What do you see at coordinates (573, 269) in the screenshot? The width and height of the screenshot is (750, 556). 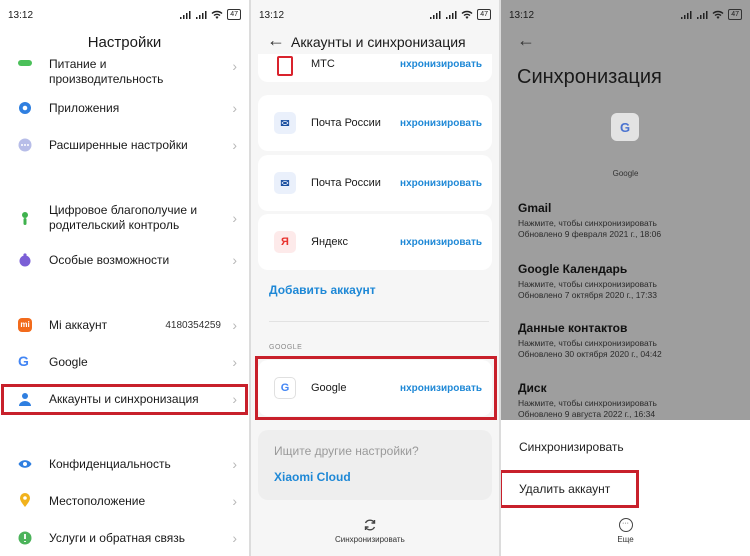 I see `sync-item-name: Google Календарь` at bounding box center [573, 269].